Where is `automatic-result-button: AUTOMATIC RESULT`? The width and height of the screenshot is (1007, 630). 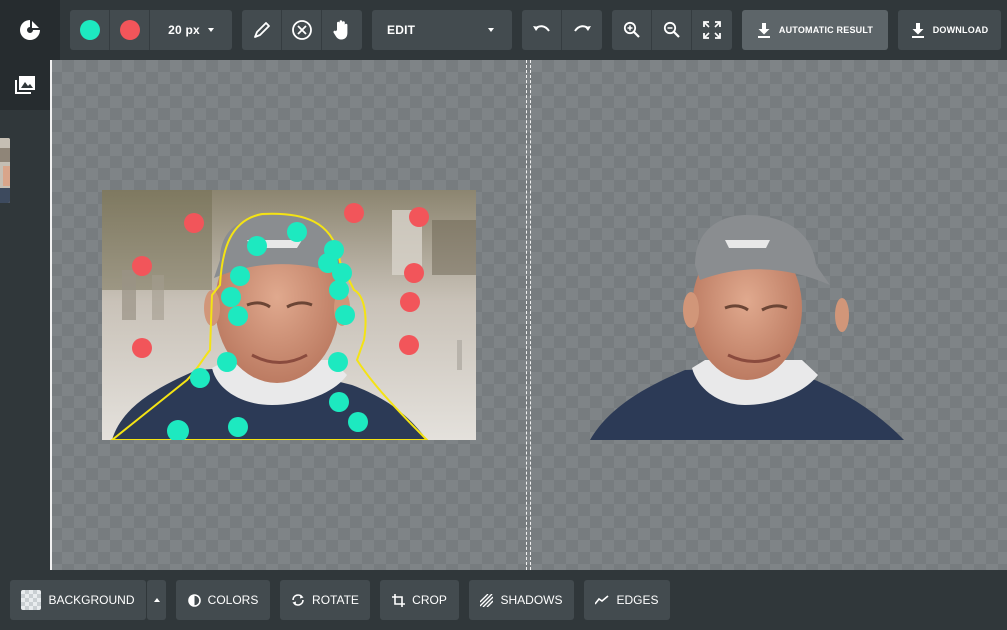
automatic-result-button: AUTOMATIC RESULT is located at coordinates (815, 30).